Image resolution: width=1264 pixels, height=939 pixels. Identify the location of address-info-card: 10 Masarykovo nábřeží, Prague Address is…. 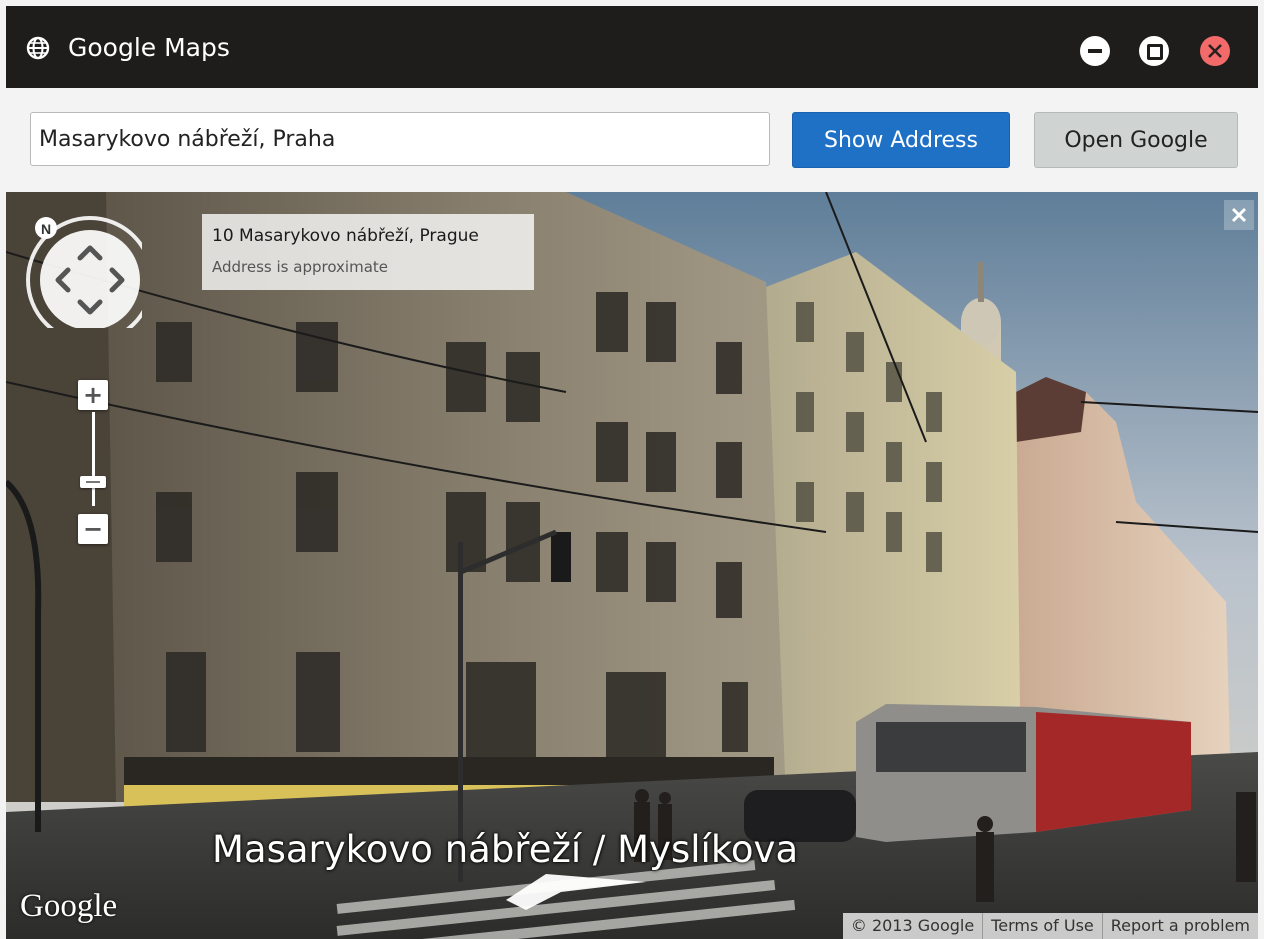
(368, 252).